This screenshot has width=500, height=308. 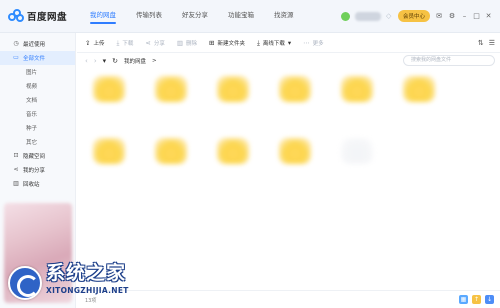 What do you see at coordinates (34, 171) in the screenshot?
I see `sidebar-item-label: 我的分享` at bounding box center [34, 171].